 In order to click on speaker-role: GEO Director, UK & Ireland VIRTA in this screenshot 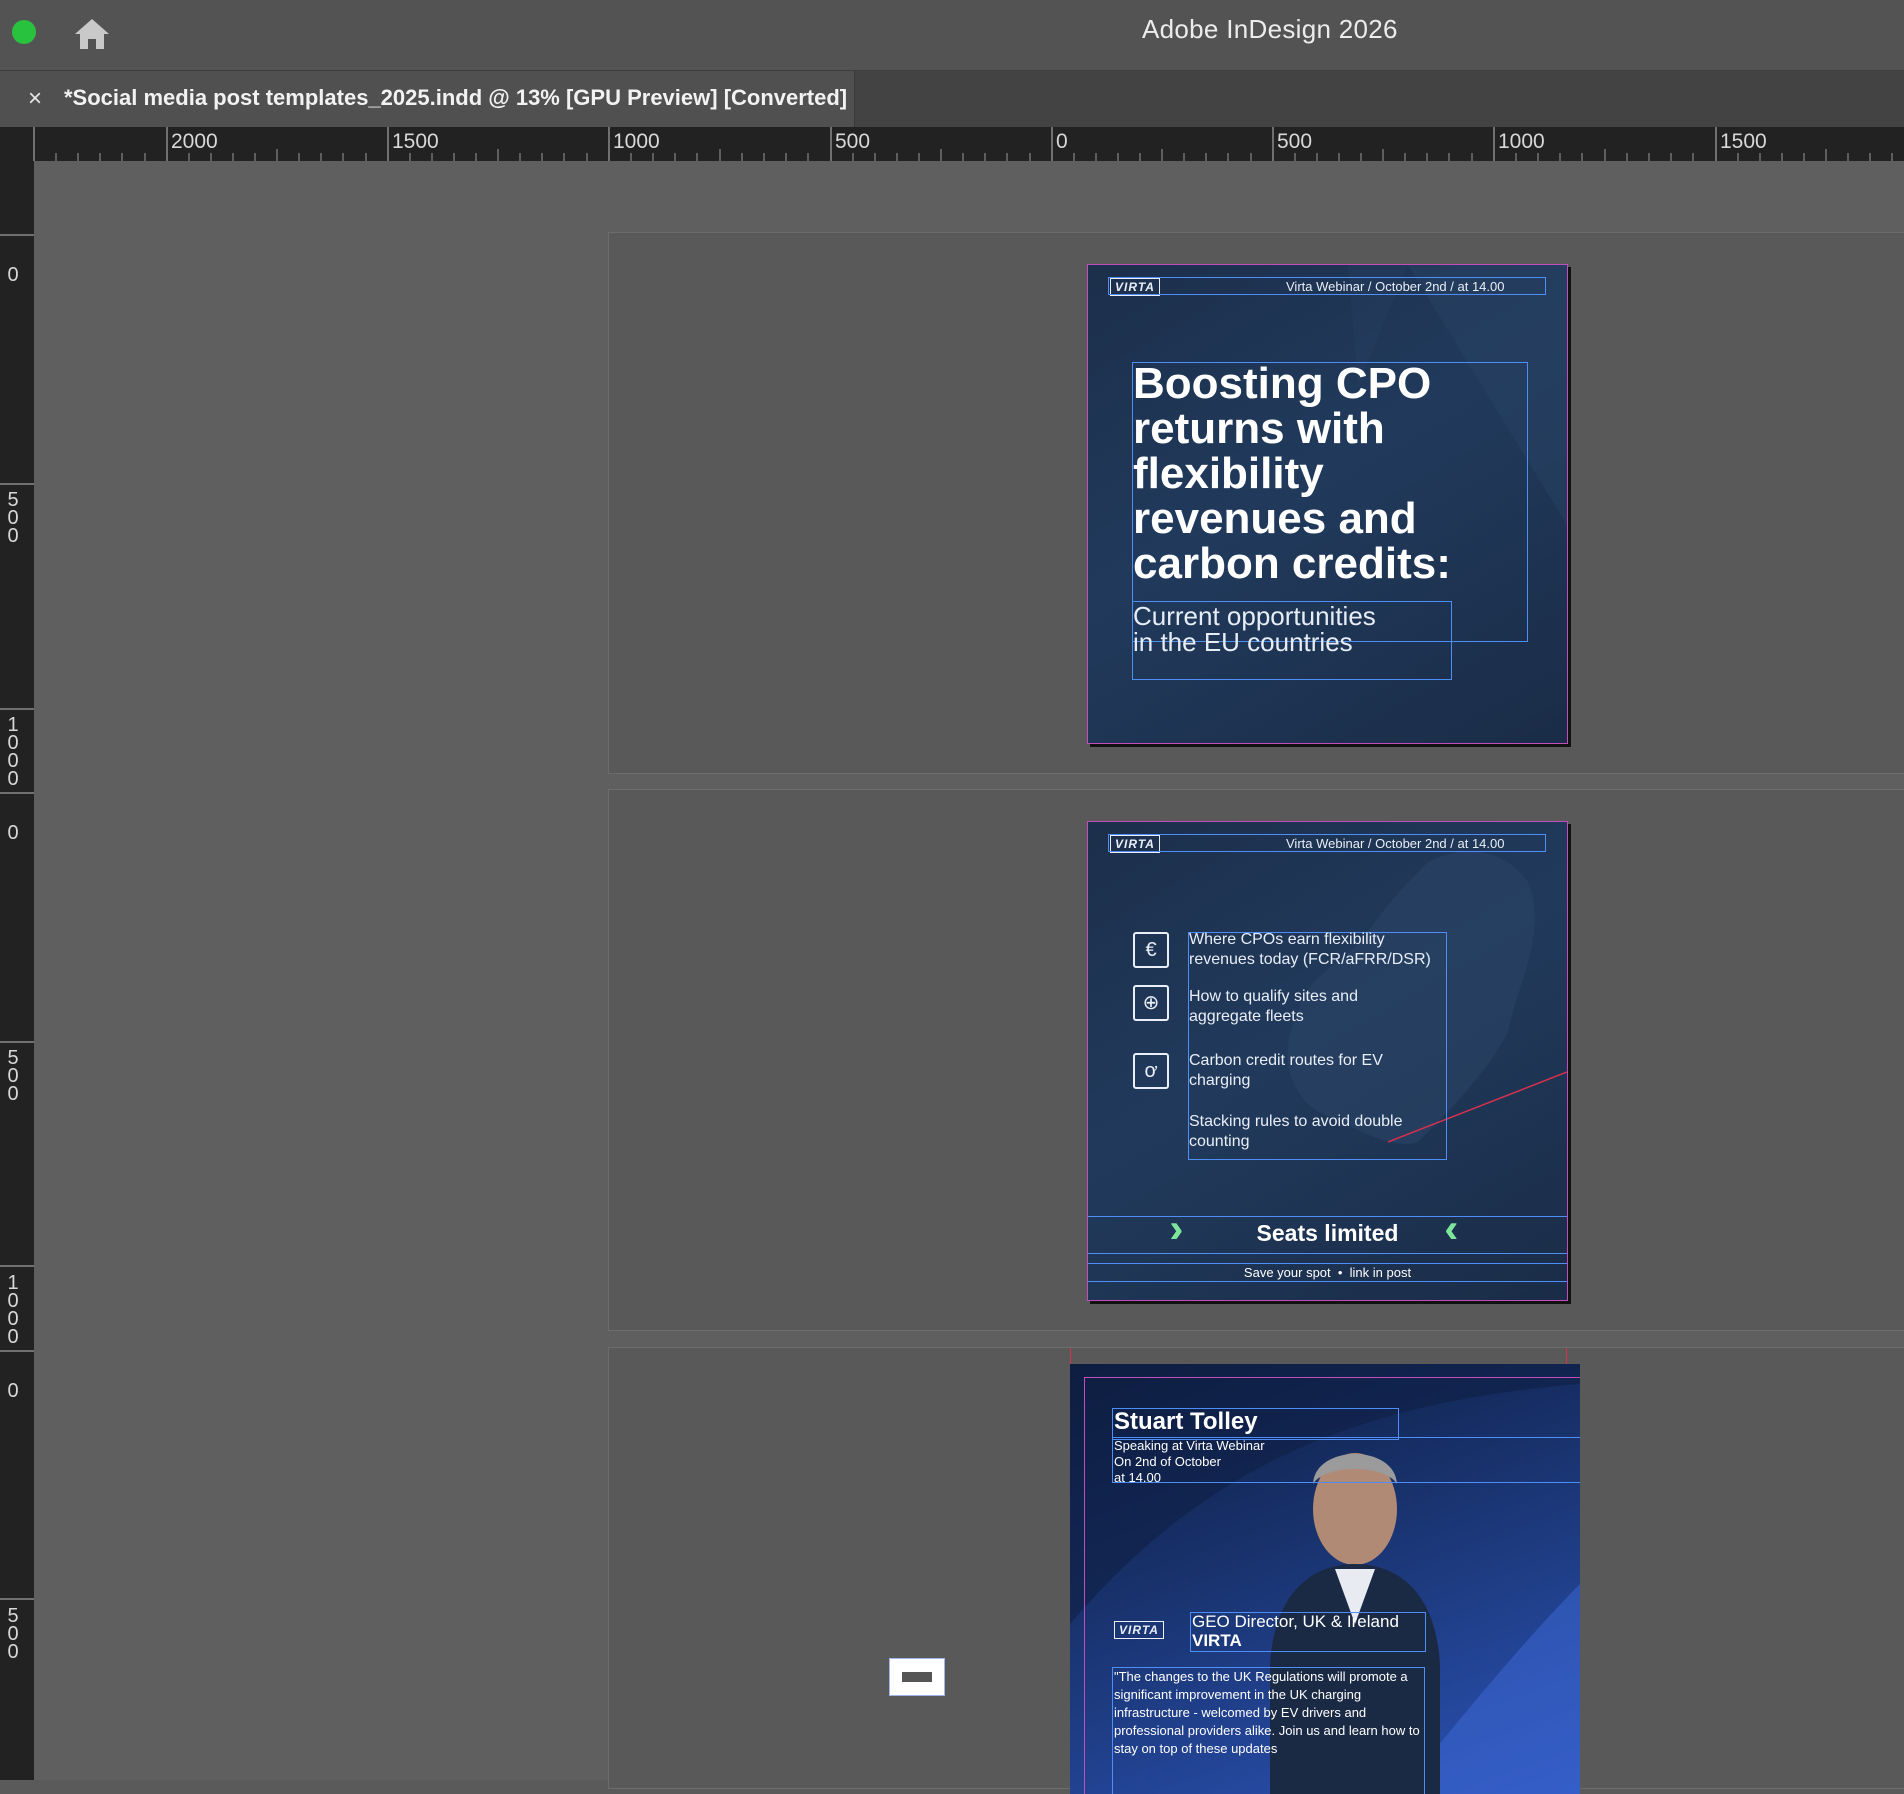, I will do `click(1295, 1631)`.